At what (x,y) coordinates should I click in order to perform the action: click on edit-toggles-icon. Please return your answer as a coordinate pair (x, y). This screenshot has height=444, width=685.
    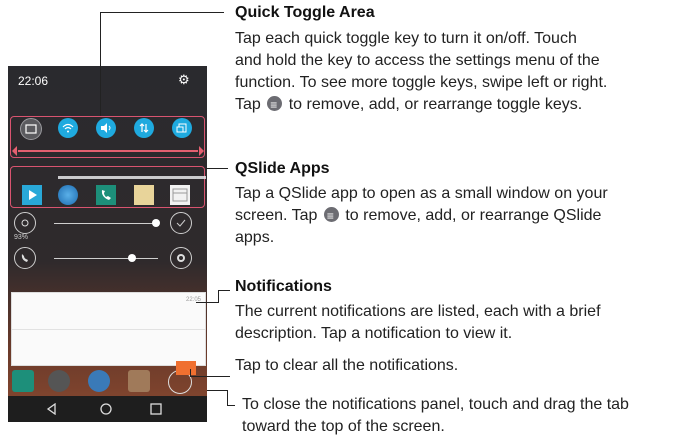
    Looking at the image, I should click on (275, 105).